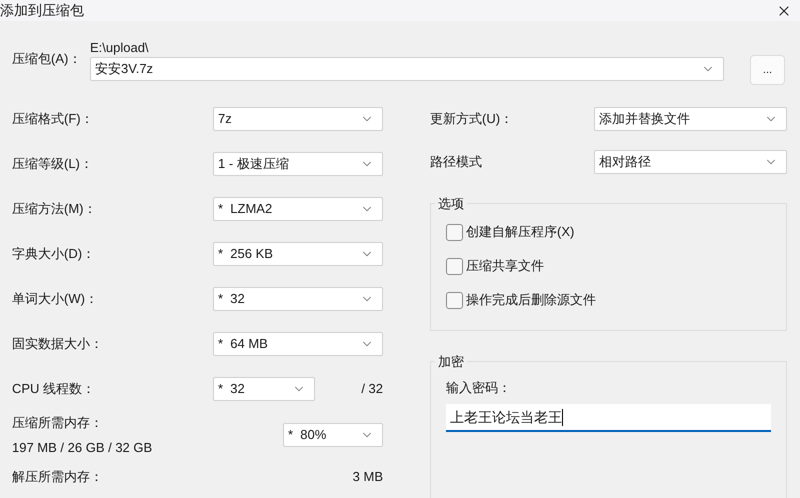 The height and width of the screenshot is (498, 800). I want to click on field-label: 单词大小(W)：, so click(55, 299).